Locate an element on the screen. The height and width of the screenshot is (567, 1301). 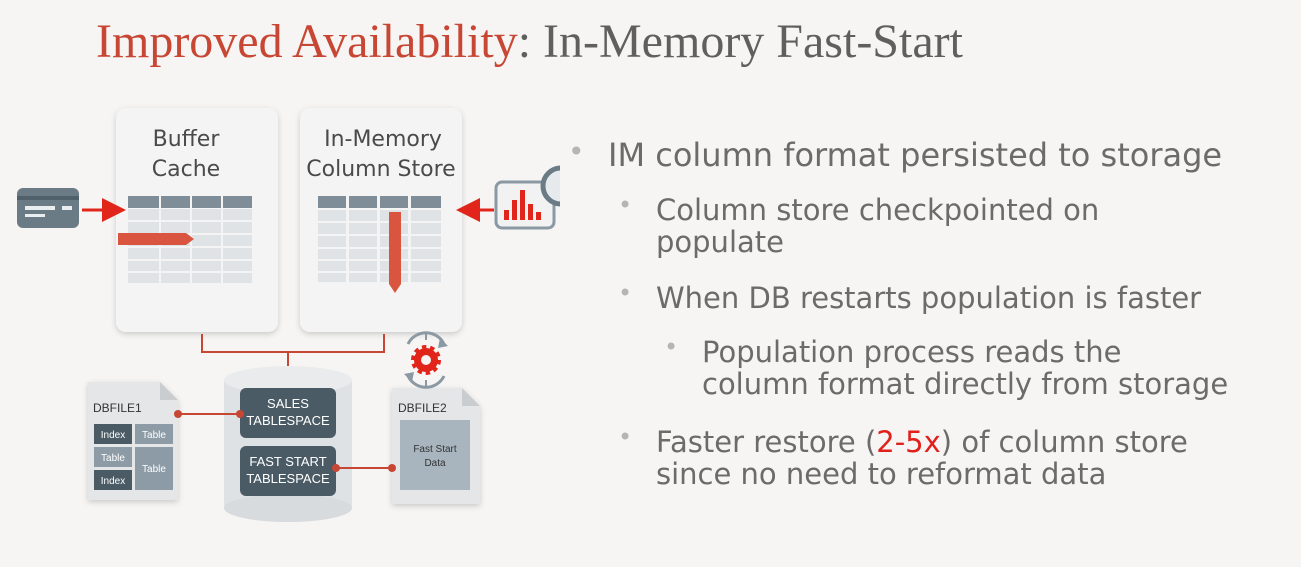
cache-connector is located at coordinates (293, 352).